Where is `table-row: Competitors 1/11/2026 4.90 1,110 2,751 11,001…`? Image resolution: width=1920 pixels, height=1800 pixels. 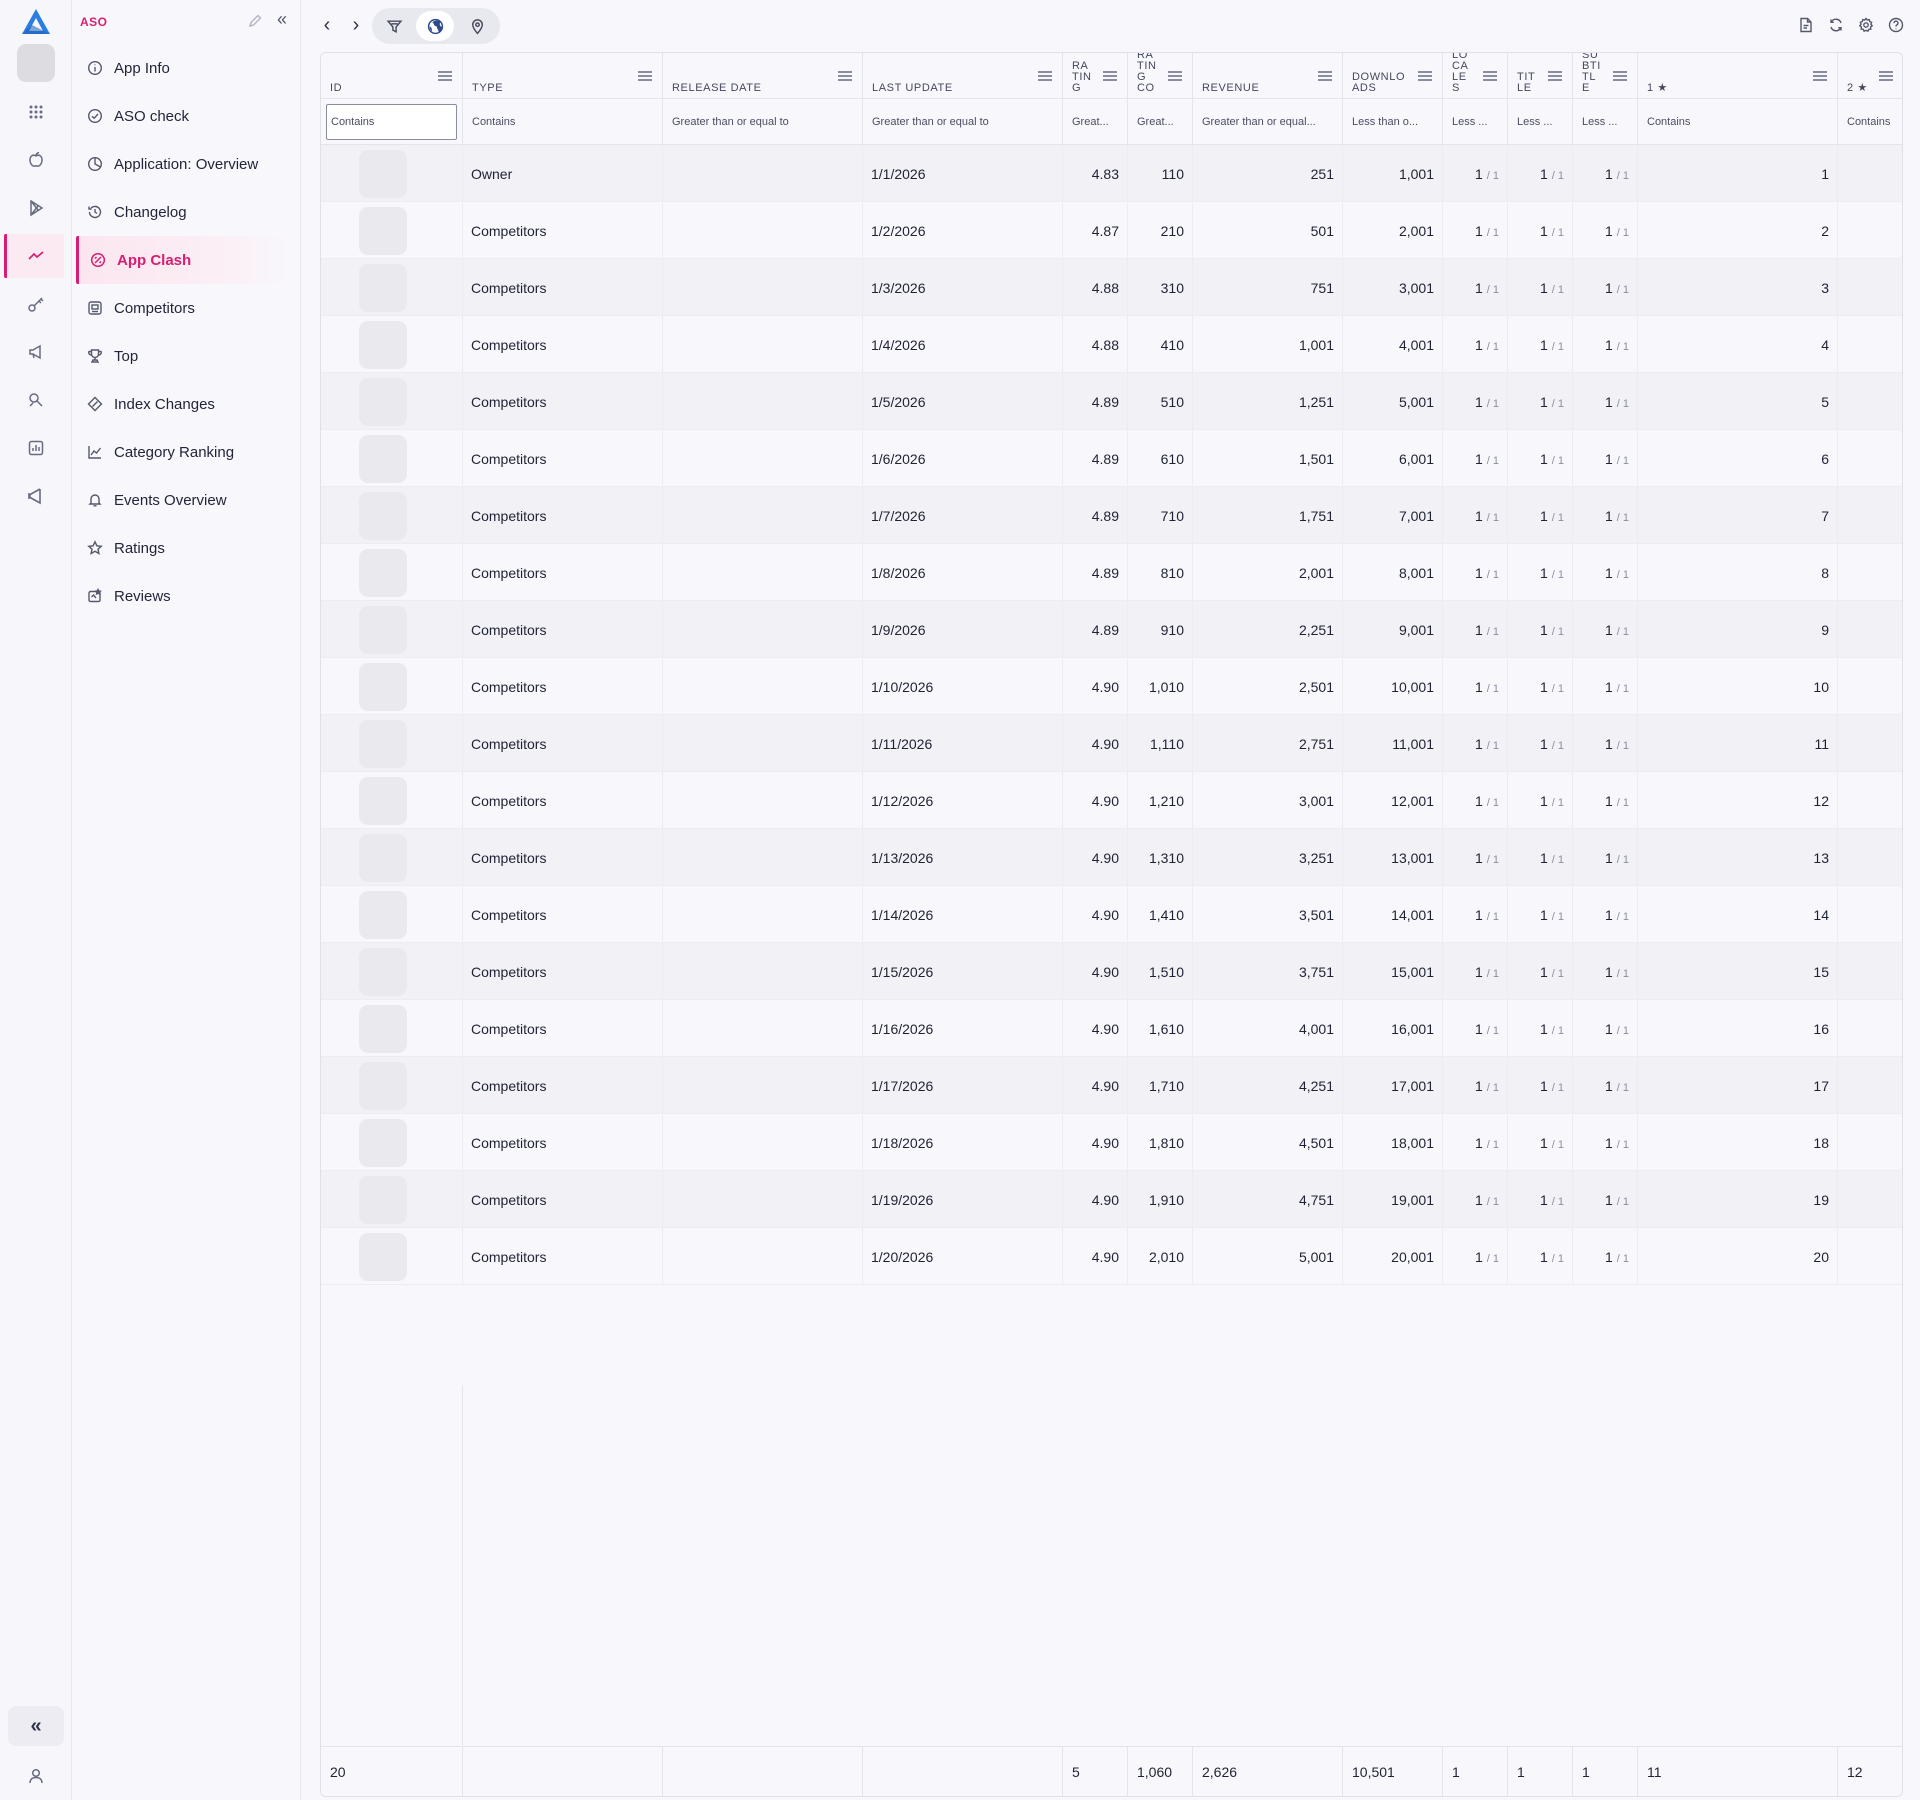 table-row: Competitors 1/11/2026 4.90 1,110 2,751 11,001… is located at coordinates (1111, 743).